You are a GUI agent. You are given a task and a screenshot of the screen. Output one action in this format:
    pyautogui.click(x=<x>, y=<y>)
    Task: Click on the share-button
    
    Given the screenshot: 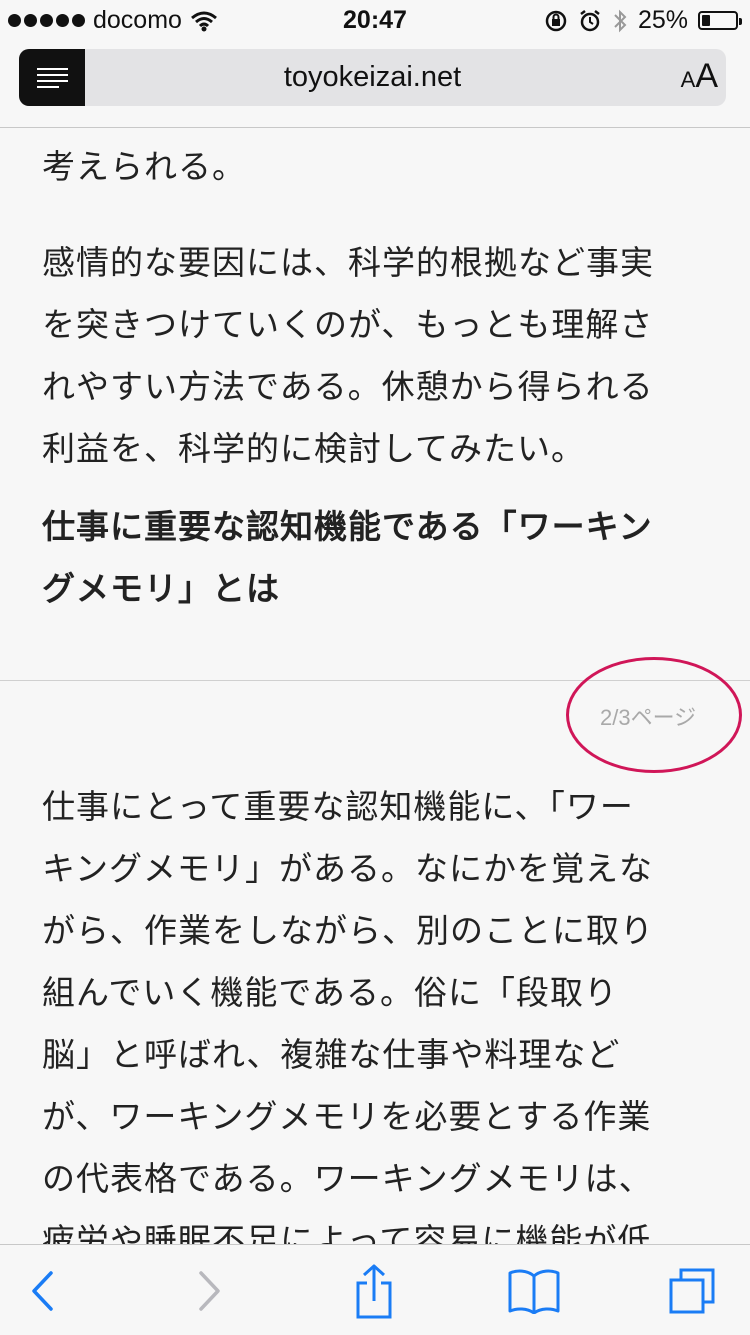 What is the action you would take?
    pyautogui.click(x=374, y=1291)
    